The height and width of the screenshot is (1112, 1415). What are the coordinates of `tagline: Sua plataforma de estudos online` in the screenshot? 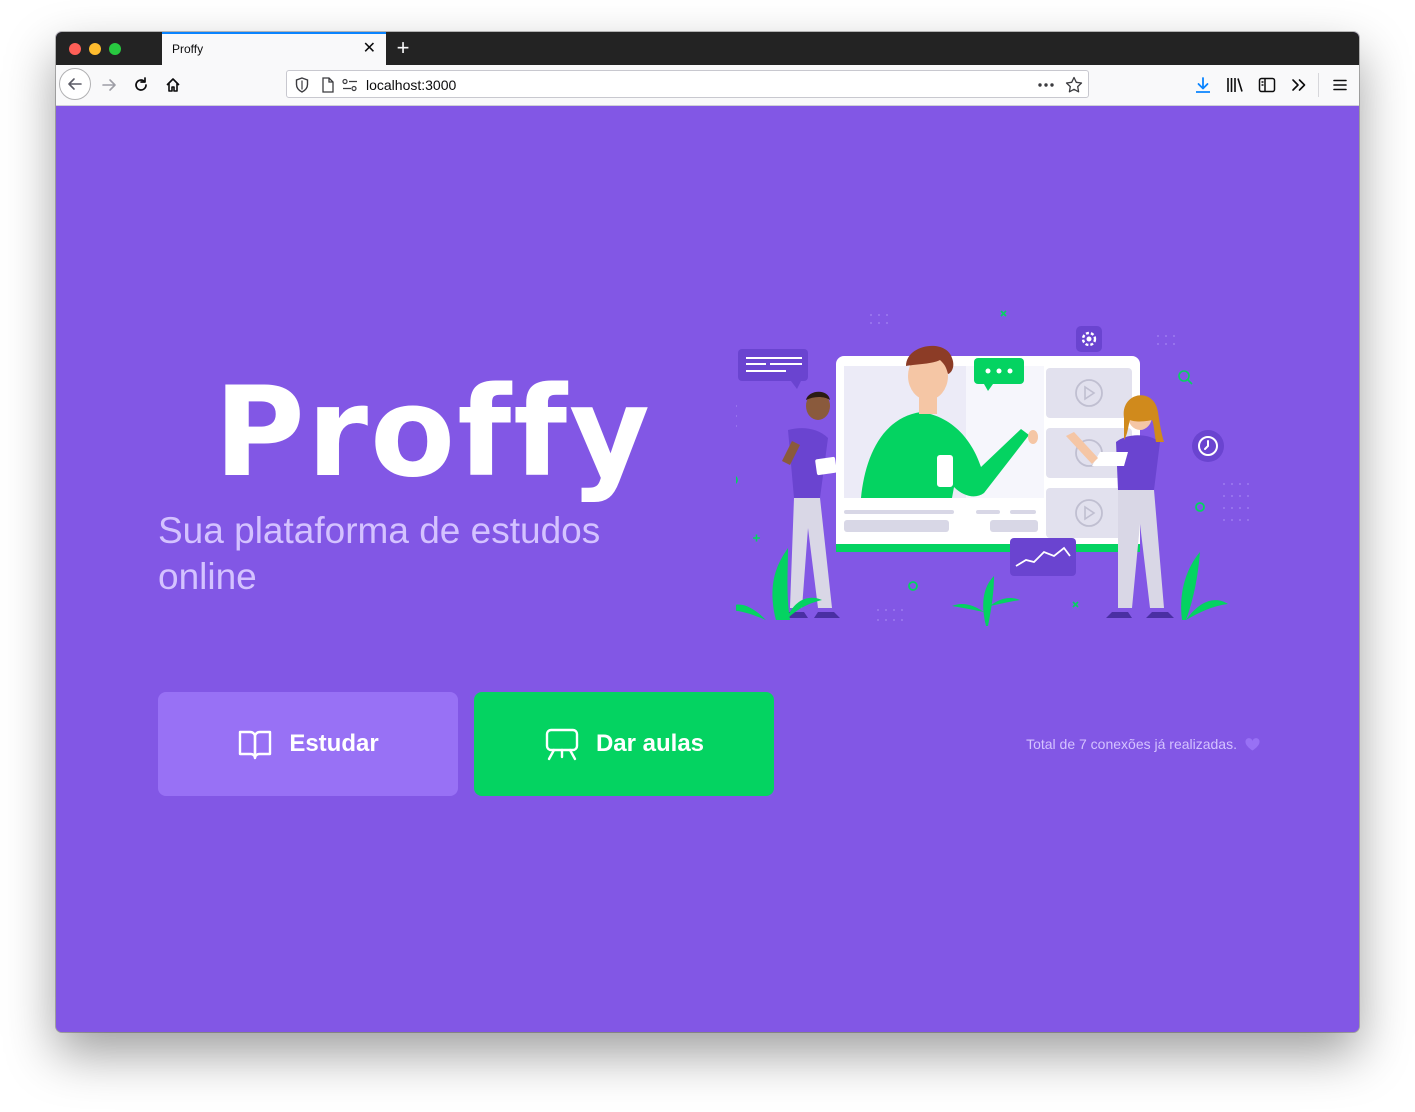 It's located at (379, 553).